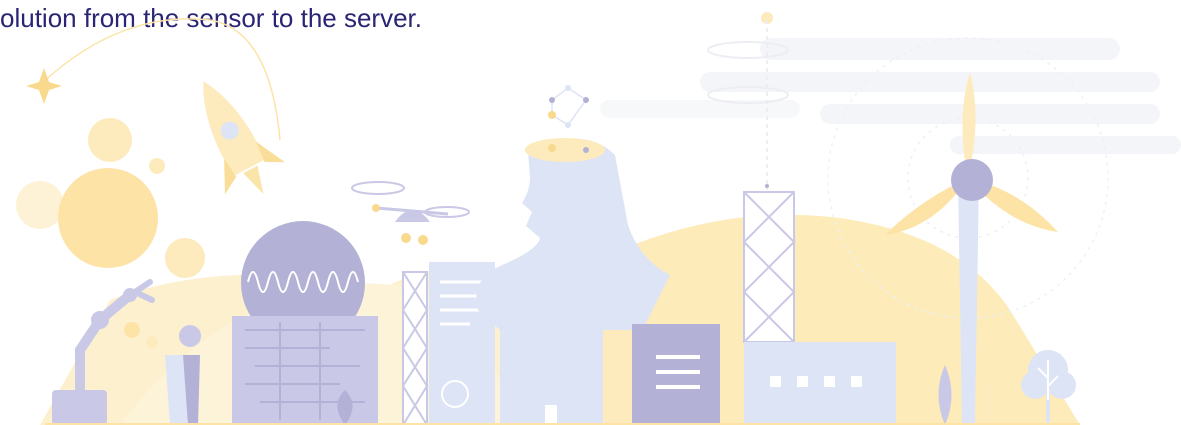 The width and height of the screenshot is (1181, 425). Describe the element at coordinates (415, 348) in the screenshot. I see `lattice-tower-icon` at that location.